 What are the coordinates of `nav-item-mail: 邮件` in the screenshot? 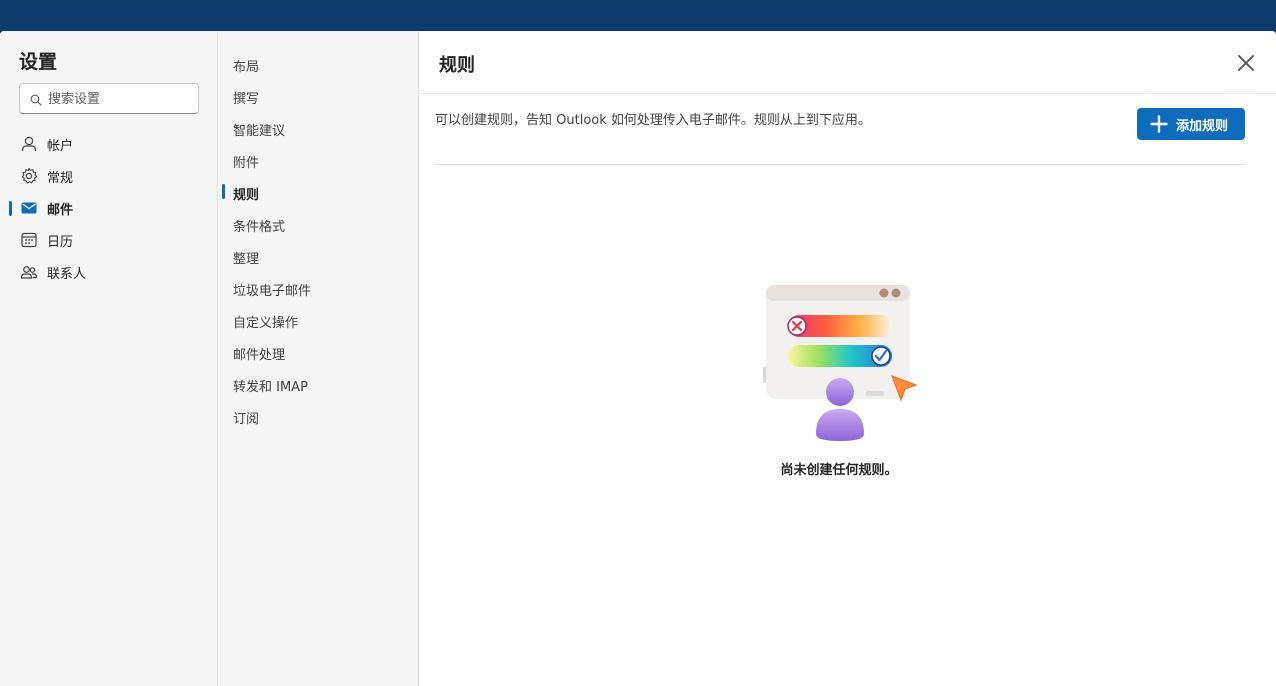 It's located at (109, 209).